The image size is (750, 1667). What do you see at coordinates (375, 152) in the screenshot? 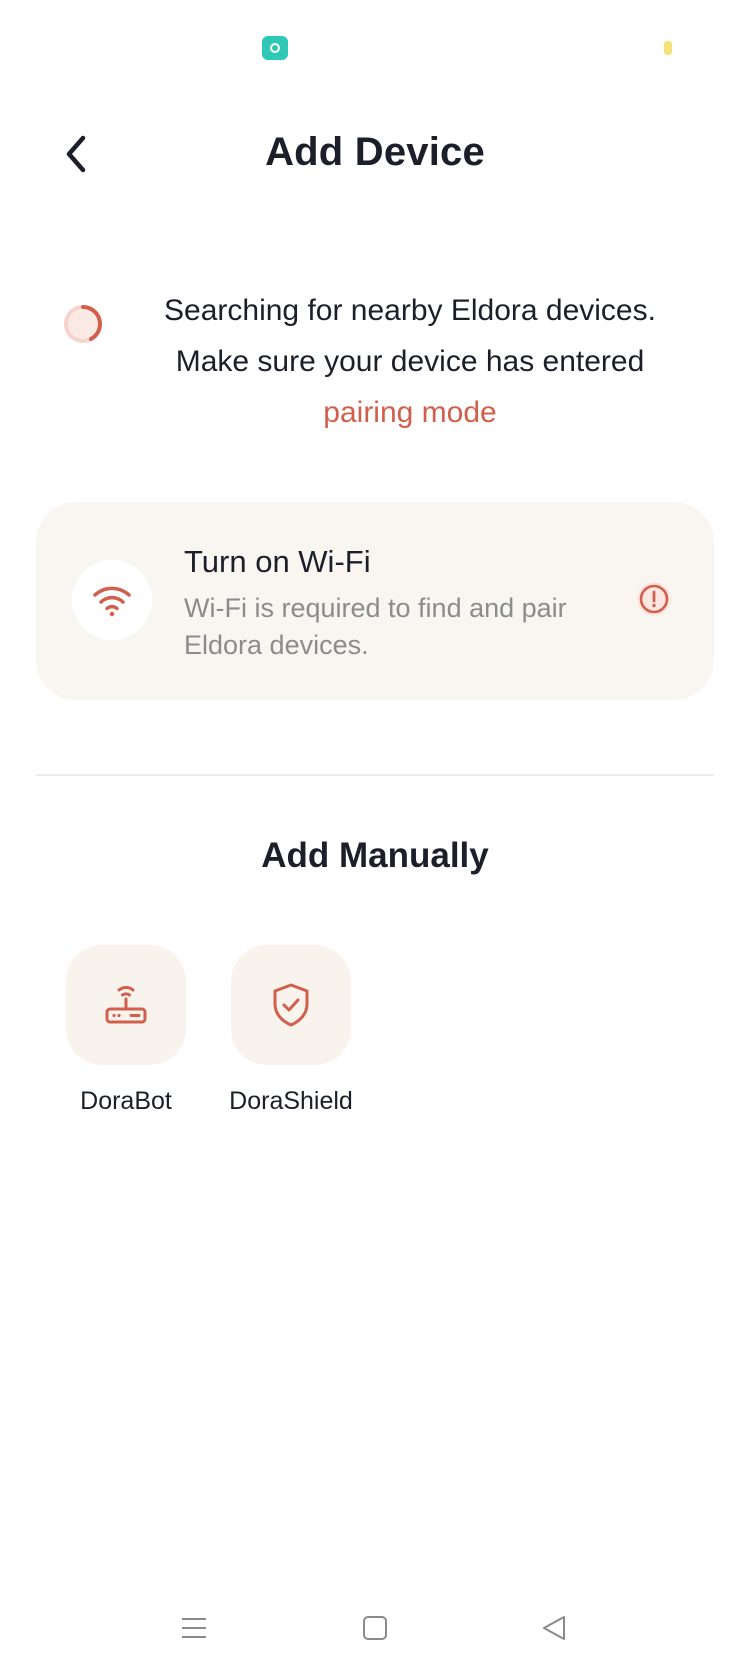
I see `page-title: Add Device` at bounding box center [375, 152].